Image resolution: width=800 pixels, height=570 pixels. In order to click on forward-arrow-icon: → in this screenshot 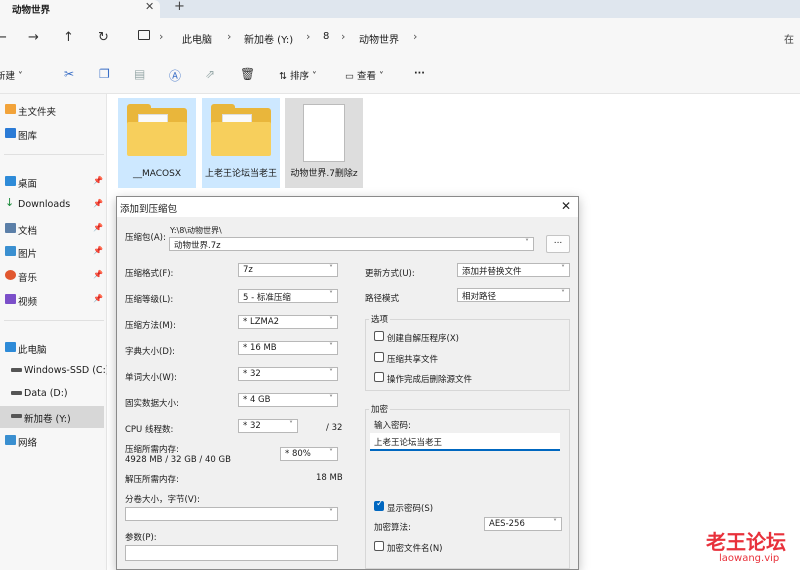, I will do `click(33, 37)`.